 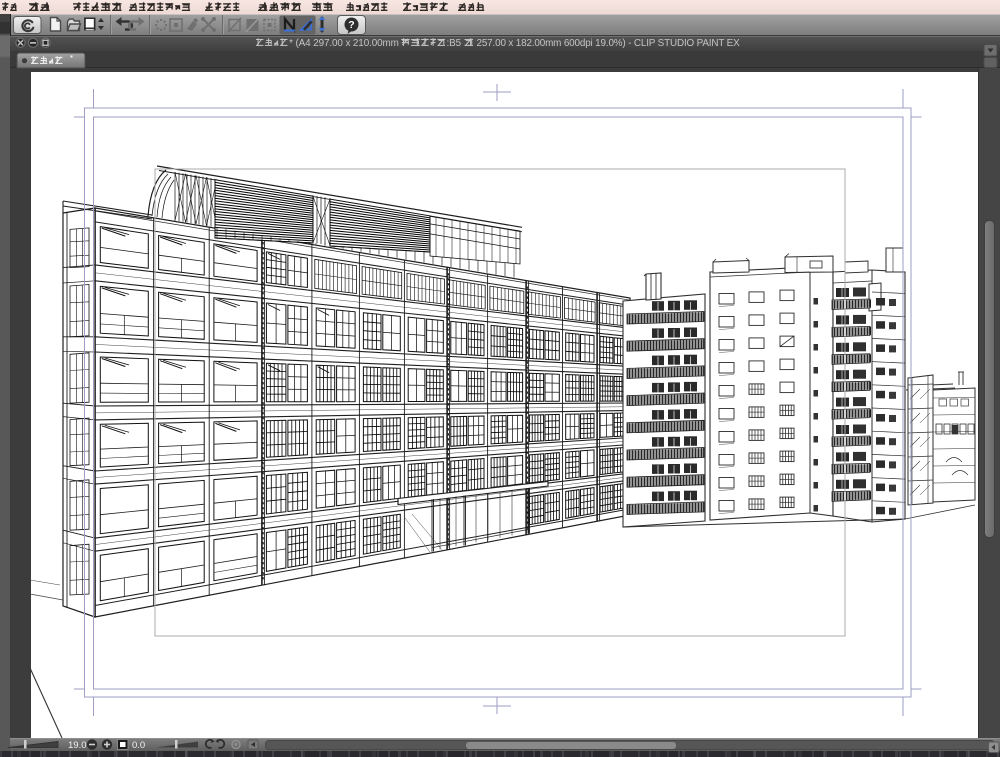 I want to click on svg-text: 19.0, so click(x=77, y=745).